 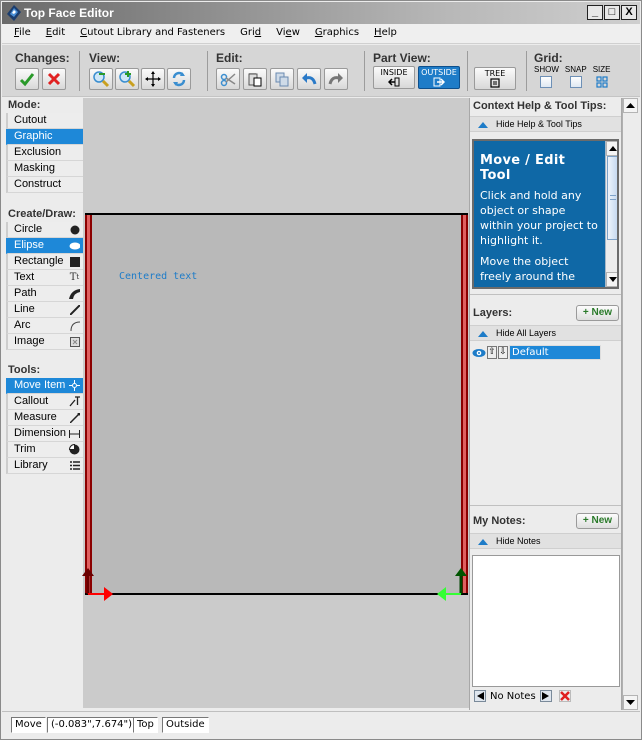 What do you see at coordinates (545, 124) in the screenshot?
I see `hide-help-toggle: Hide Help & Tool Tips` at bounding box center [545, 124].